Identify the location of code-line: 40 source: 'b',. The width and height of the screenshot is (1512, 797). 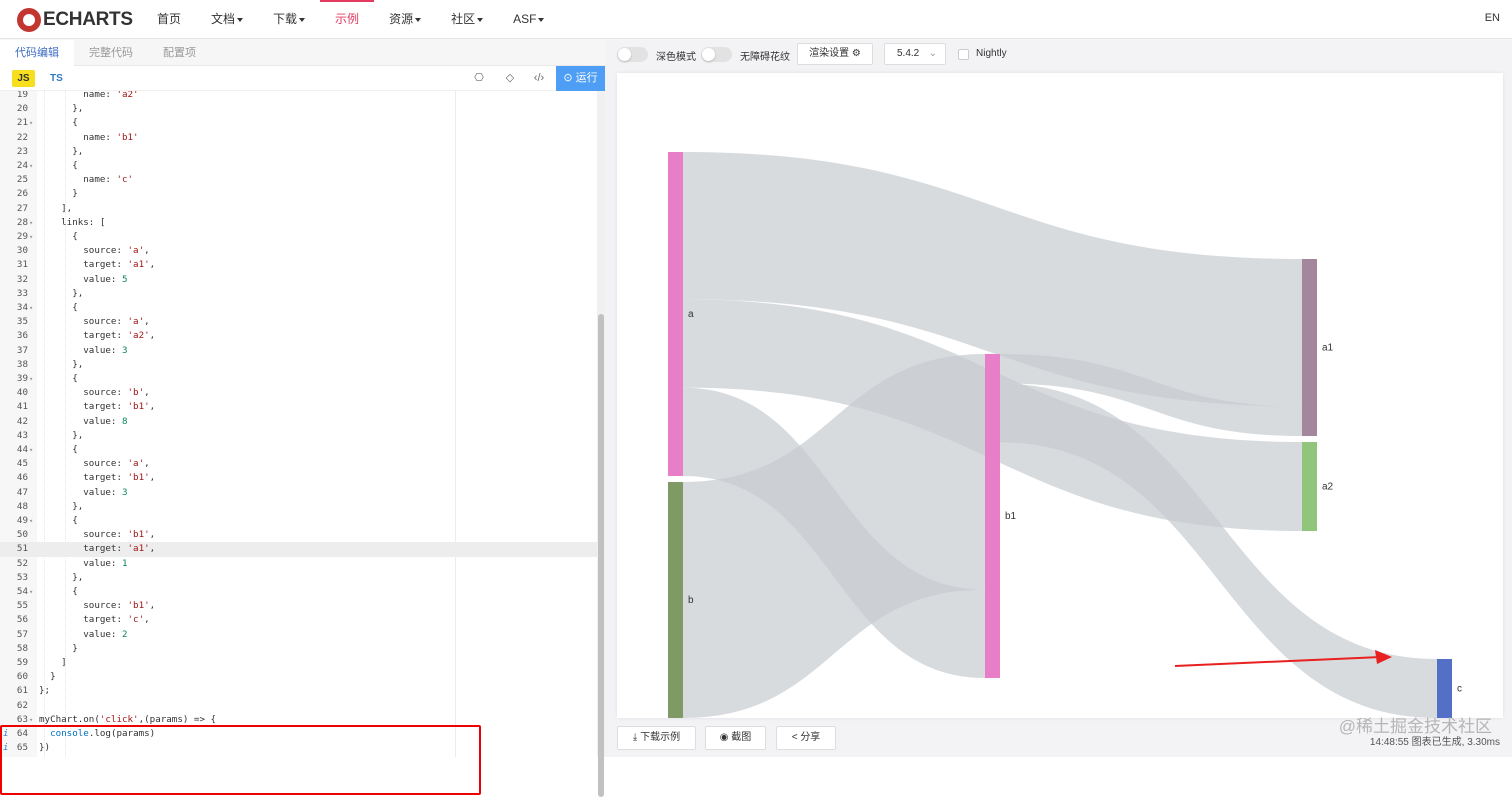
(298, 393).